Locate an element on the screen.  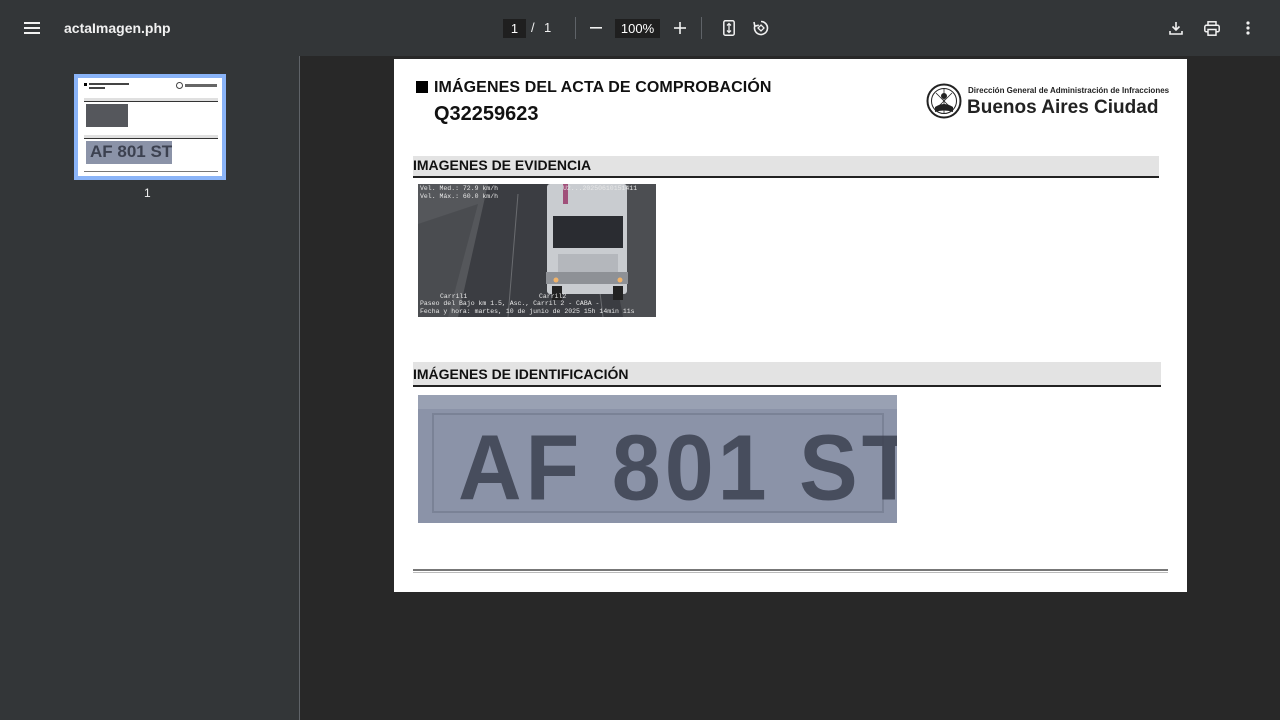
page-number-input: 1 is located at coordinates (514, 28).